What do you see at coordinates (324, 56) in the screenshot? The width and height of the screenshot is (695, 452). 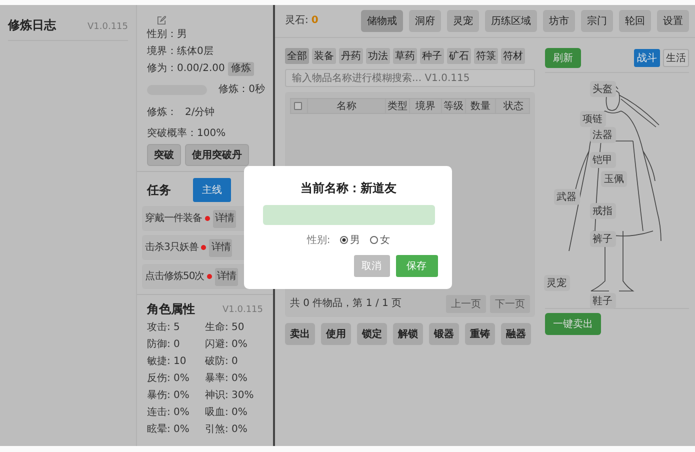 I see `filter-tab: 装备` at bounding box center [324, 56].